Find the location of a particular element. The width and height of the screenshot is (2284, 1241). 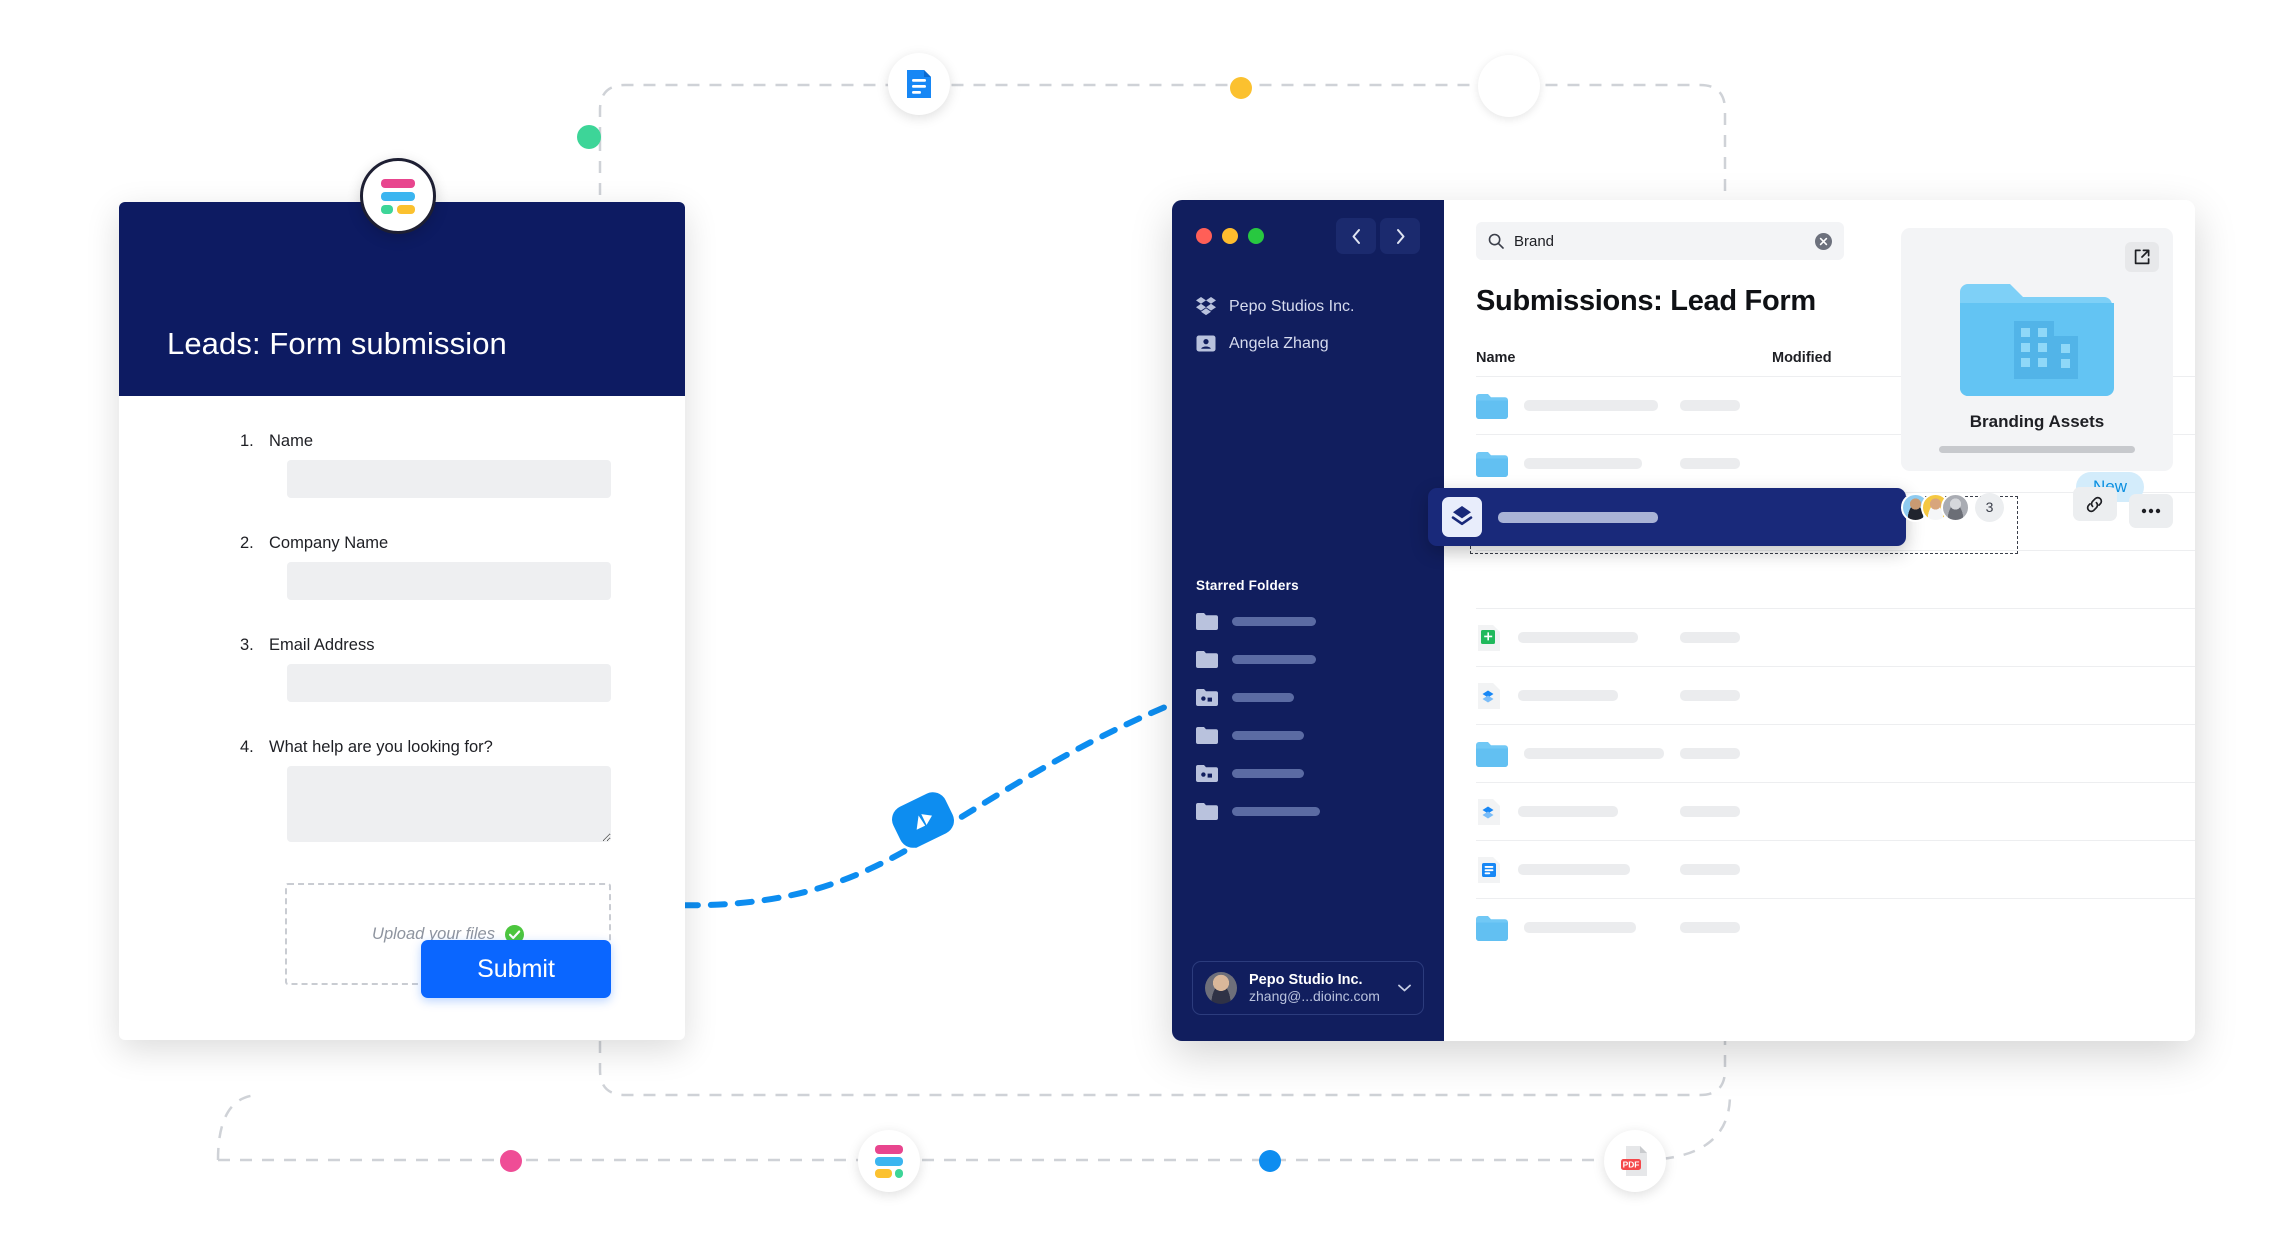

field-label: 2. Company Name is located at coordinates (425, 543).